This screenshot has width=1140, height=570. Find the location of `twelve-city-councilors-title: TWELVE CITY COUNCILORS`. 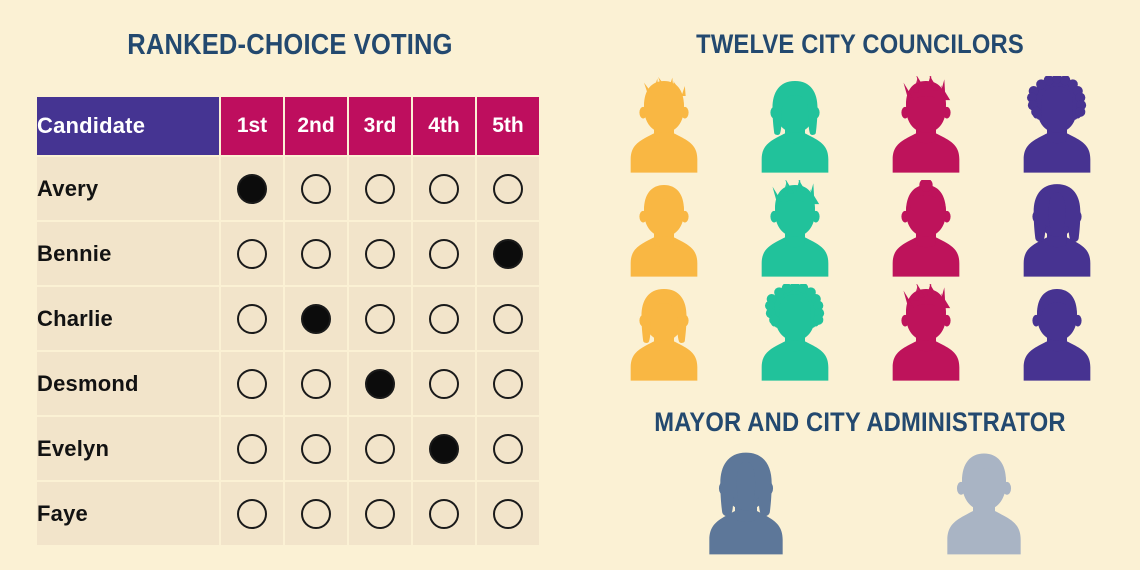

twelve-city-councilors-title: TWELVE CITY COUNCILORS is located at coordinates (860, 44).